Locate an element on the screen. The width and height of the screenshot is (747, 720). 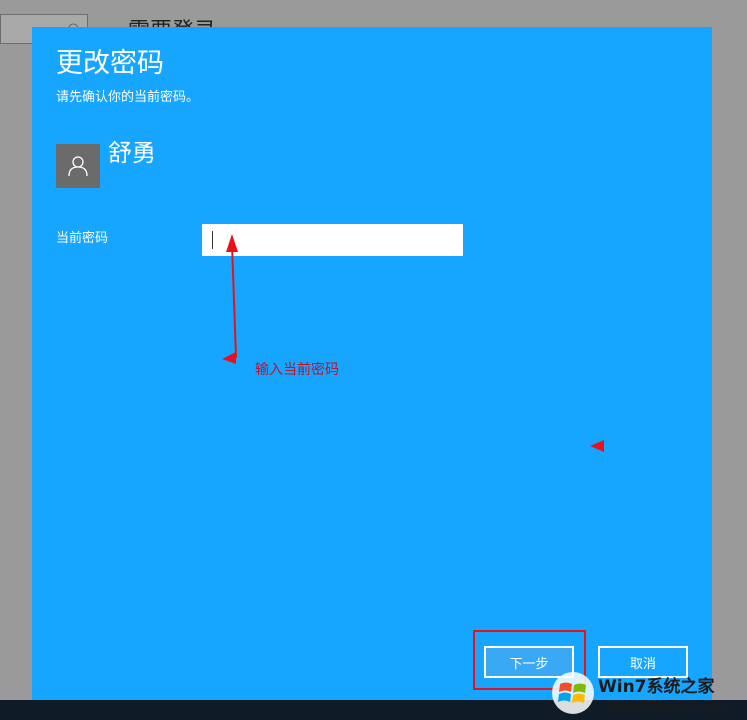
dialog-subtitle: 请先确认你的当前密码。 is located at coordinates (128, 97).